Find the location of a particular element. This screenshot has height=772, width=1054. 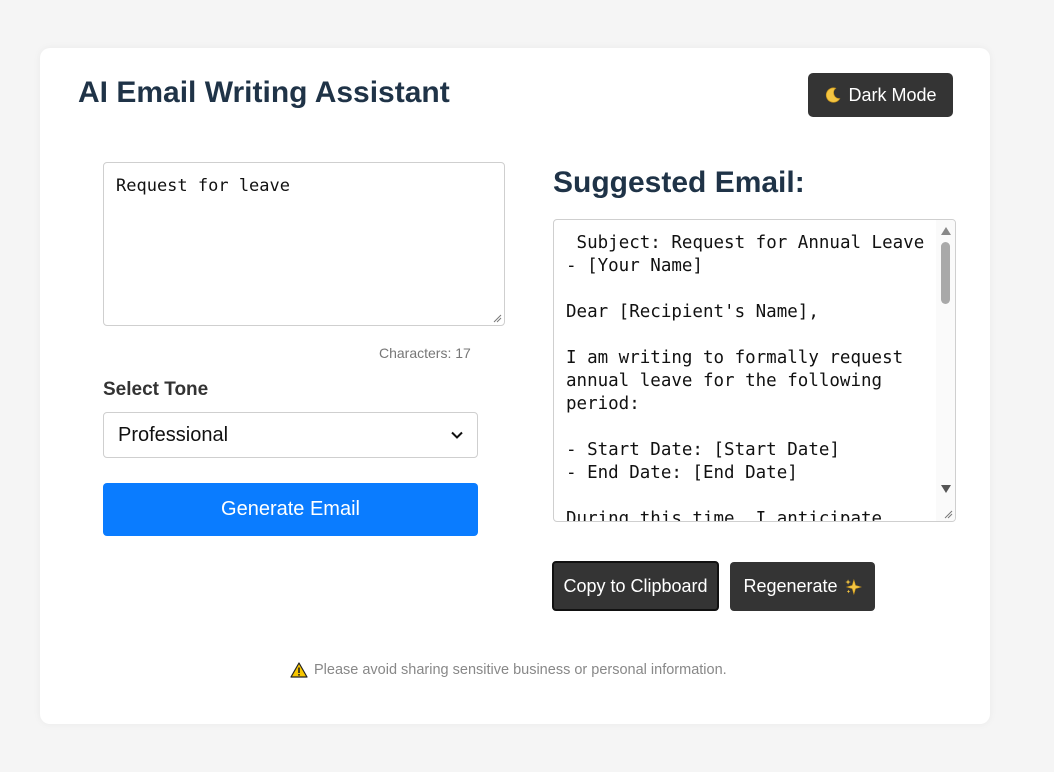

dark-mode-button: Dark Mode is located at coordinates (880, 95).